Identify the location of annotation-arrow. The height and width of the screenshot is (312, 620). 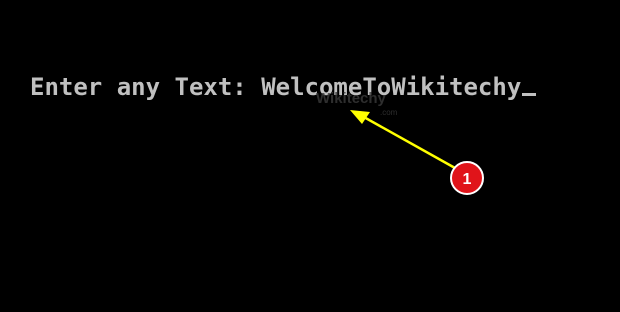
(403, 140).